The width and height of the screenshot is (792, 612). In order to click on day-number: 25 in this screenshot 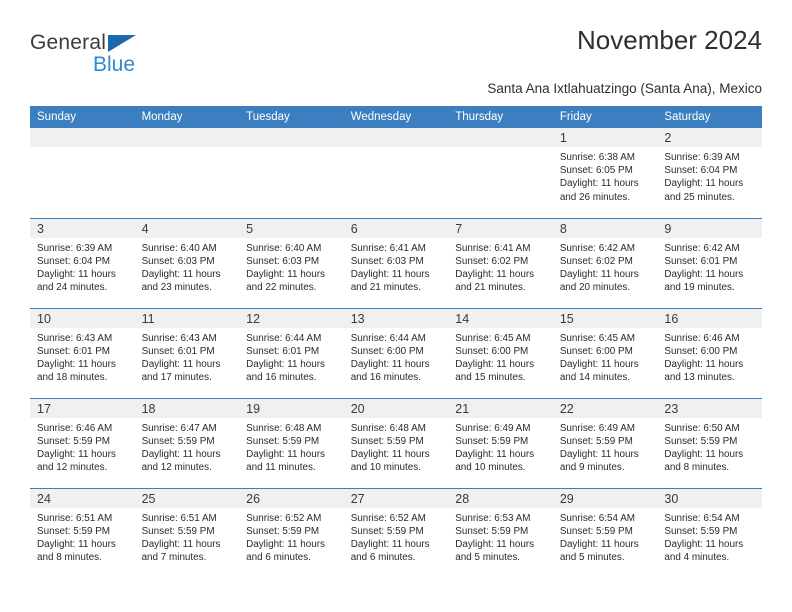, I will do `click(187, 498)`.